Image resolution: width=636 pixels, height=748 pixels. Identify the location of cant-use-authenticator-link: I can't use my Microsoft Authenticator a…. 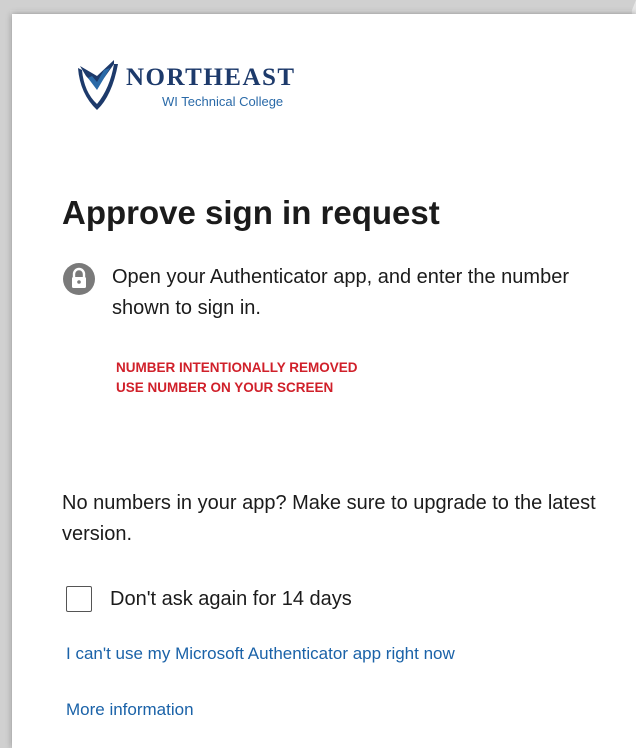
(260, 654).